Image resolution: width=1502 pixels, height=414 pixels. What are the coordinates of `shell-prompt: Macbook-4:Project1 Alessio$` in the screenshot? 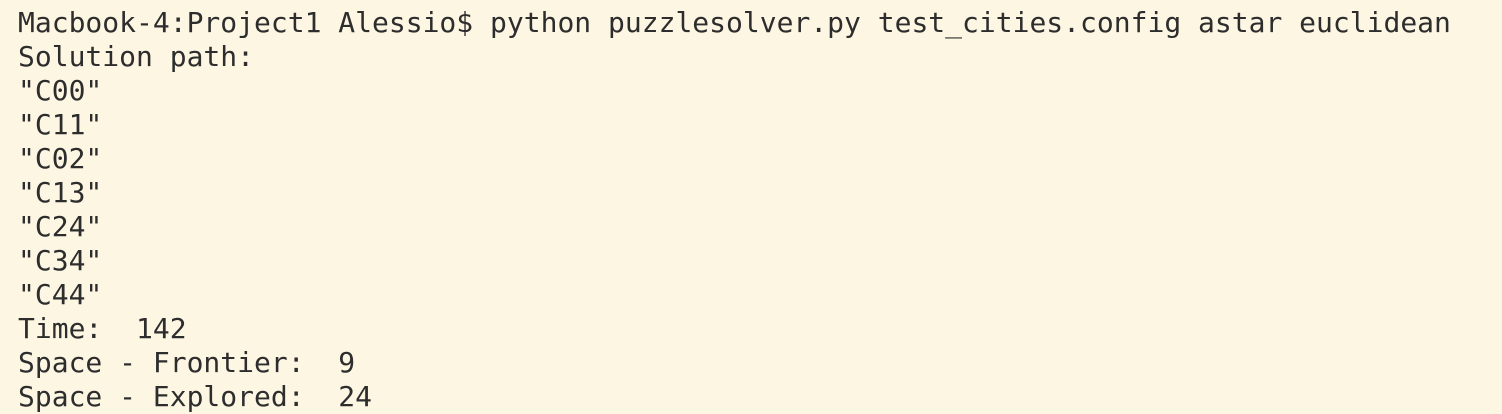 It's located at (246, 22).